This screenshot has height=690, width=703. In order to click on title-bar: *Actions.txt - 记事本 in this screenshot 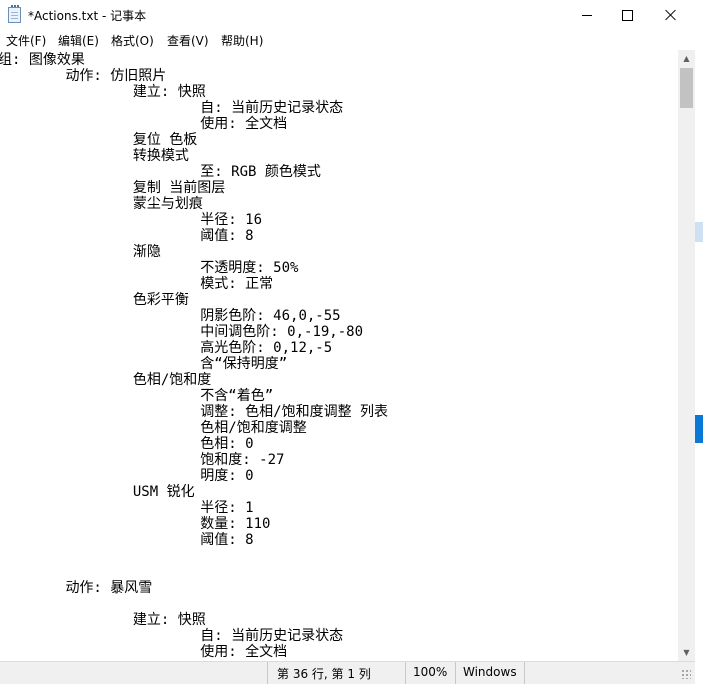, I will do `click(351, 15)`.